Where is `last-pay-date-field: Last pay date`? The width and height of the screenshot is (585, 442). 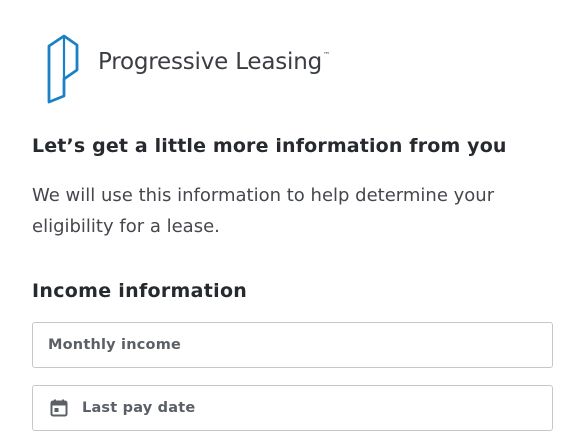
last-pay-date-field: Last pay date is located at coordinates (292, 408).